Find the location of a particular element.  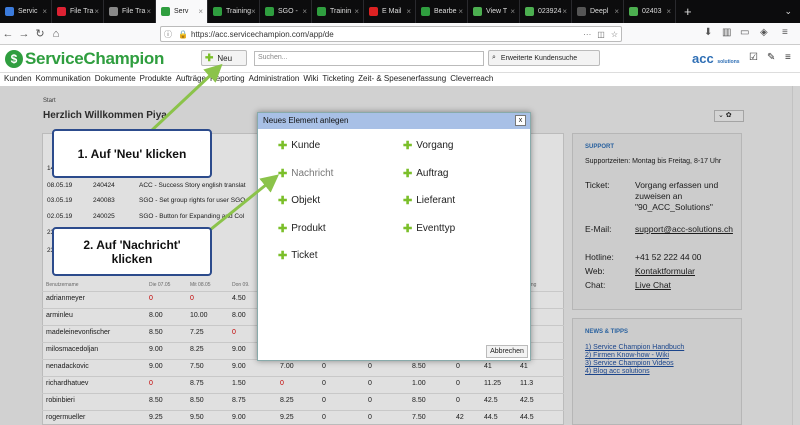

callout-step1: 1. Auf 'Neu' klicken is located at coordinates (132, 153).